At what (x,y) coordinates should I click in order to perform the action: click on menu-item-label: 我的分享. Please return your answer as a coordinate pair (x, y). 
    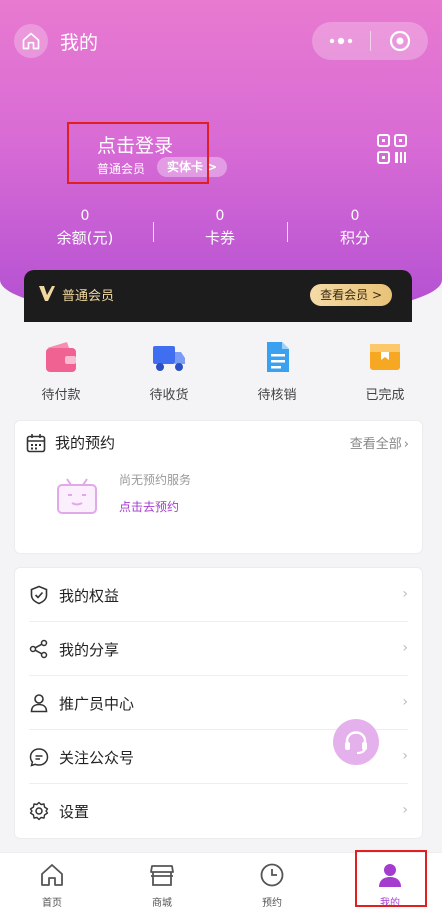
    Looking at the image, I should click on (89, 650).